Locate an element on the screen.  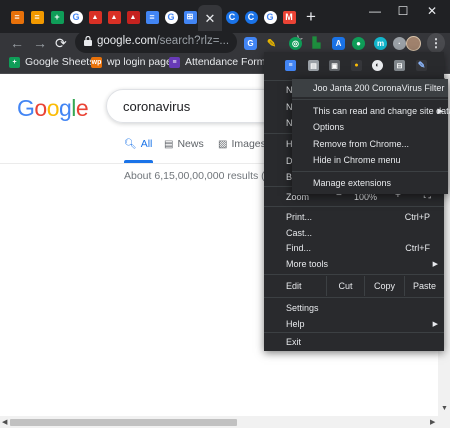
reload-button: ⟳ is located at coordinates (61, 43).